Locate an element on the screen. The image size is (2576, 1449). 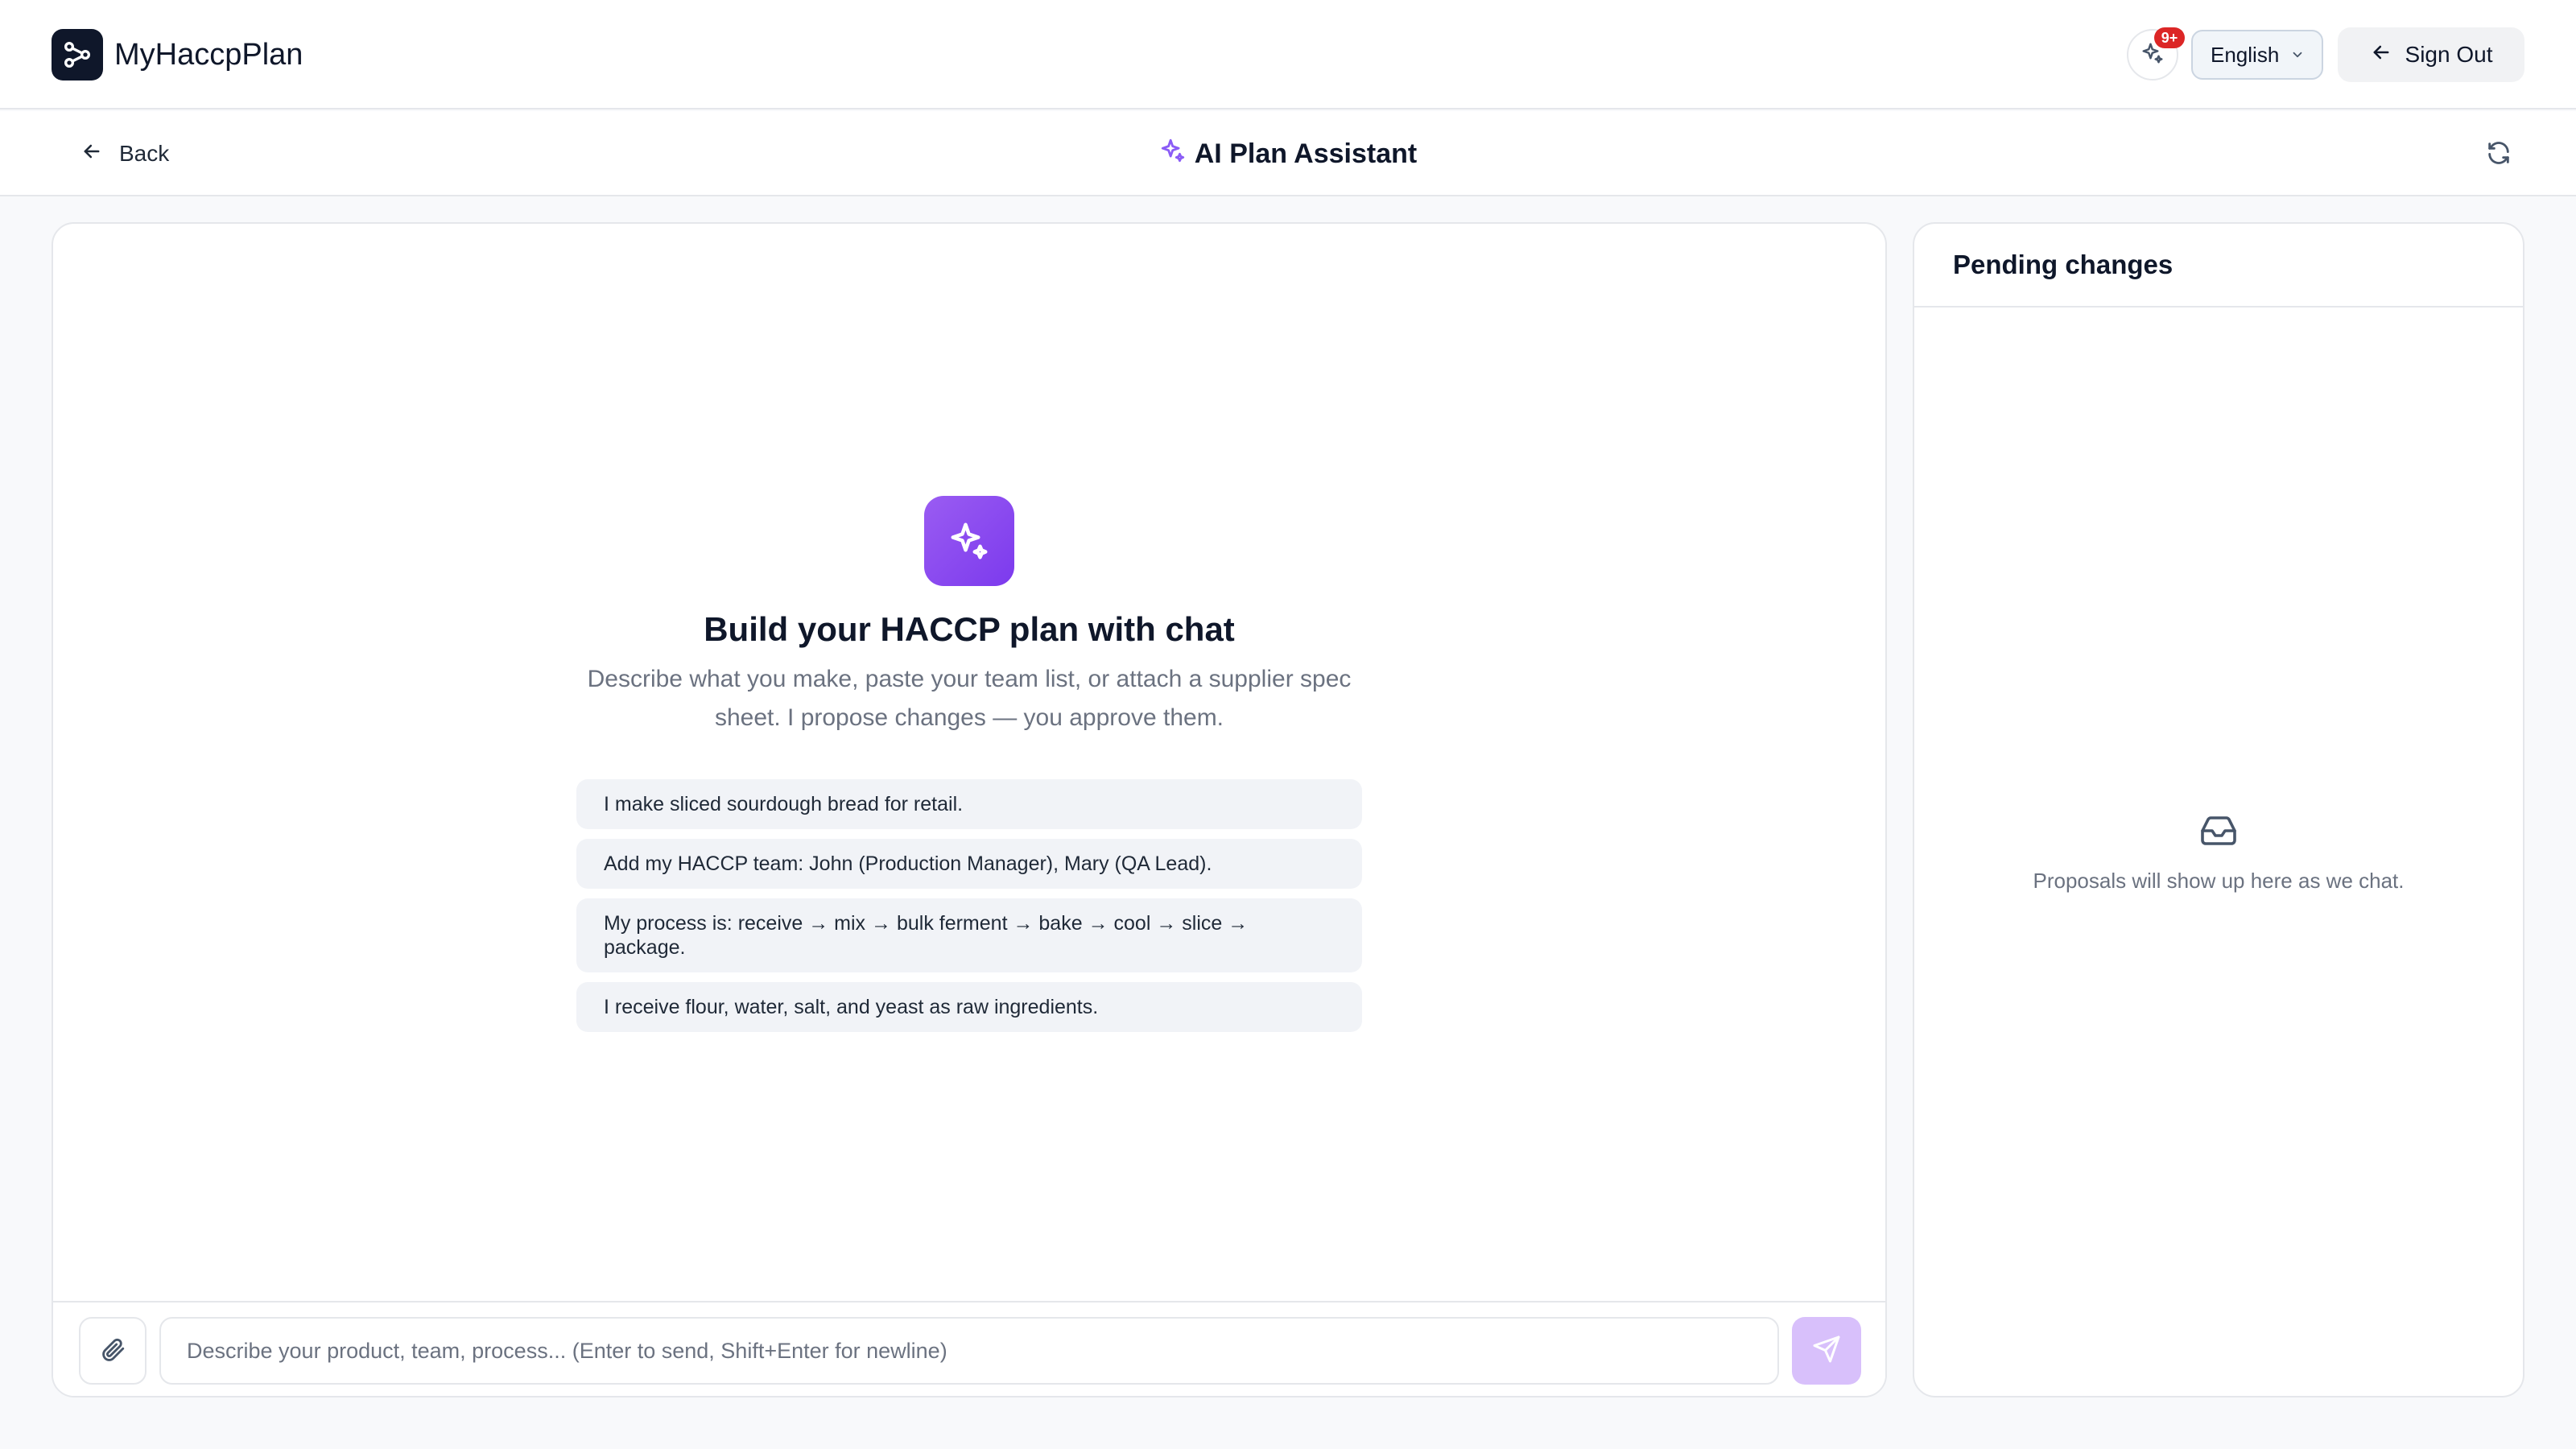
refresh-icon is located at coordinates (2498, 155).